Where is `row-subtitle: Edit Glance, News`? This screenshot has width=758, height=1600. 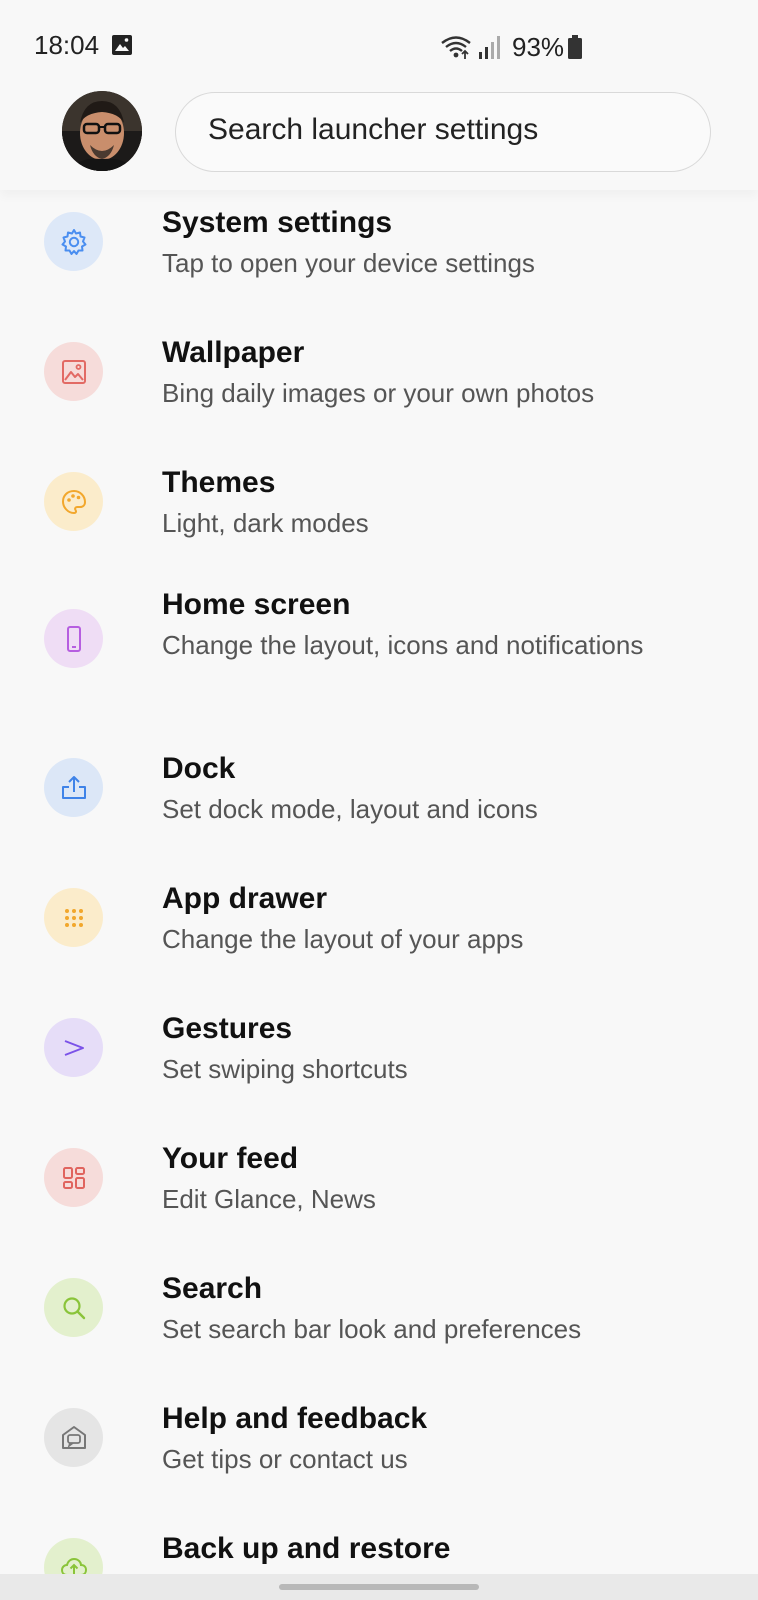
row-subtitle: Edit Glance, News is located at coordinates (269, 1199).